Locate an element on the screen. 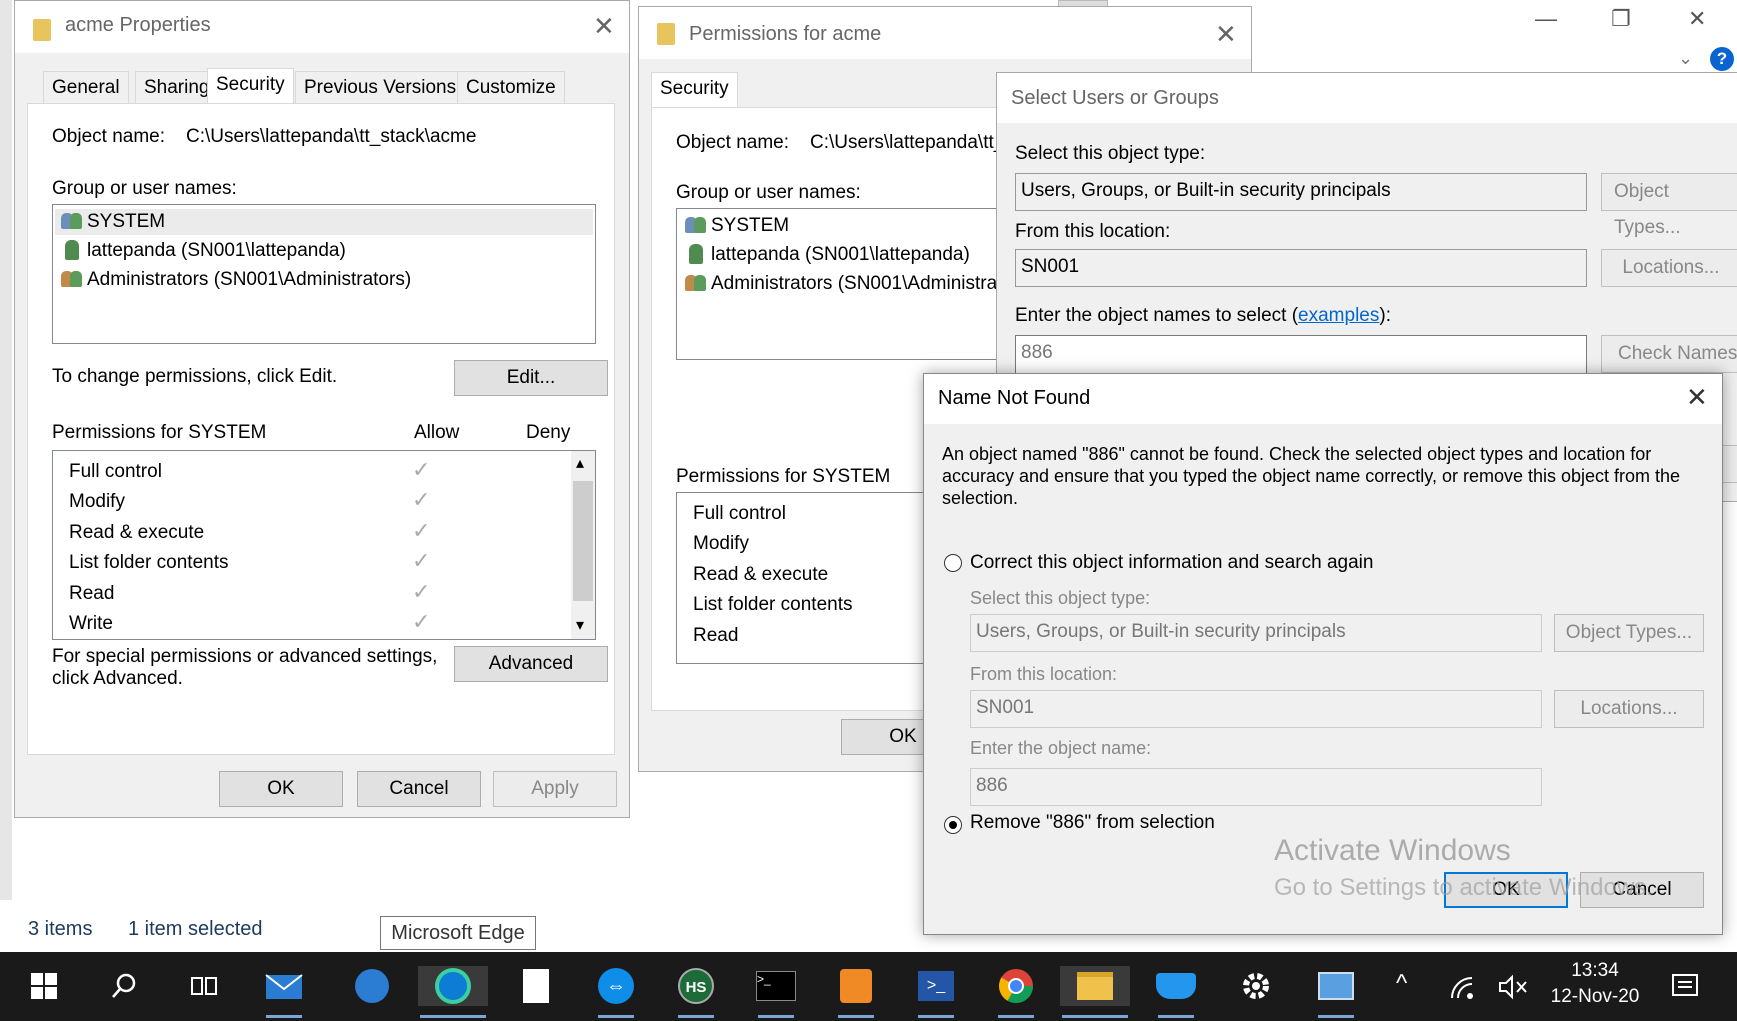  location-field: SN001 is located at coordinates (1301, 268).